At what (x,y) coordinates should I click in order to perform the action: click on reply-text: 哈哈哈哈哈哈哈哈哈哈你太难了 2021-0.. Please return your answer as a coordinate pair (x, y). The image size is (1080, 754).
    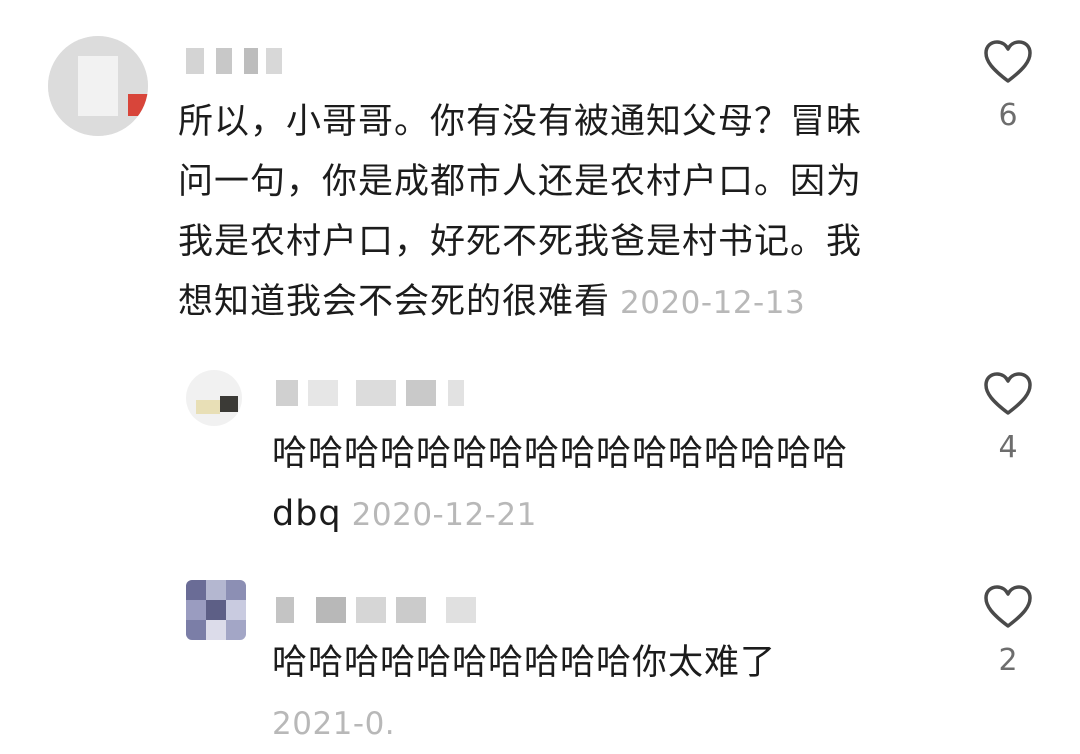
    Looking at the image, I should click on (524, 692).